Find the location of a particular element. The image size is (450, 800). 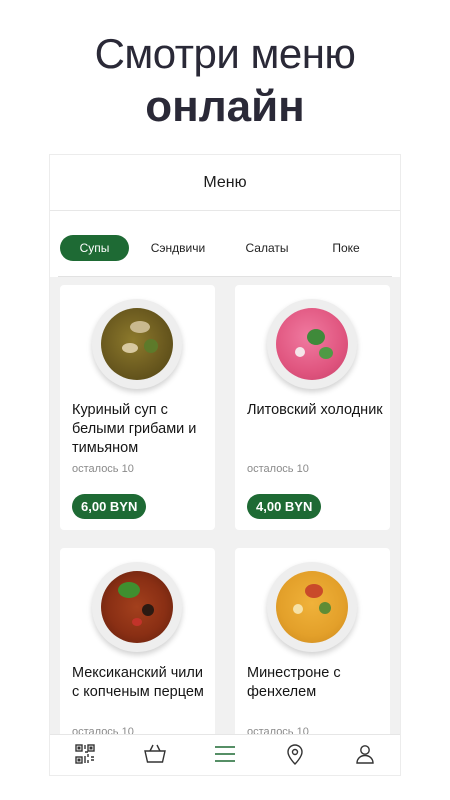

page-title: Меню is located at coordinates (225, 182).